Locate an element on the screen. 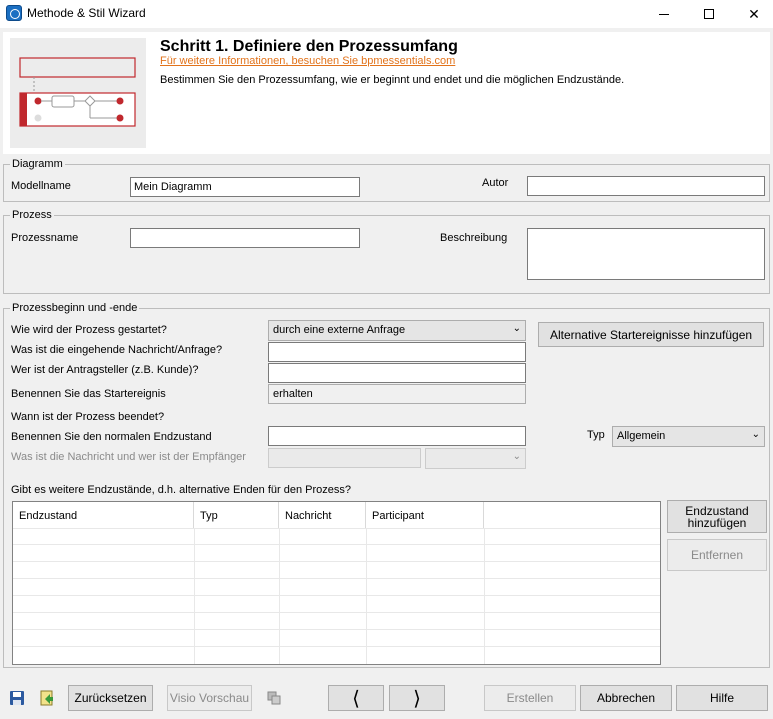 The width and height of the screenshot is (773, 719). back-button: ⟨ is located at coordinates (356, 698).